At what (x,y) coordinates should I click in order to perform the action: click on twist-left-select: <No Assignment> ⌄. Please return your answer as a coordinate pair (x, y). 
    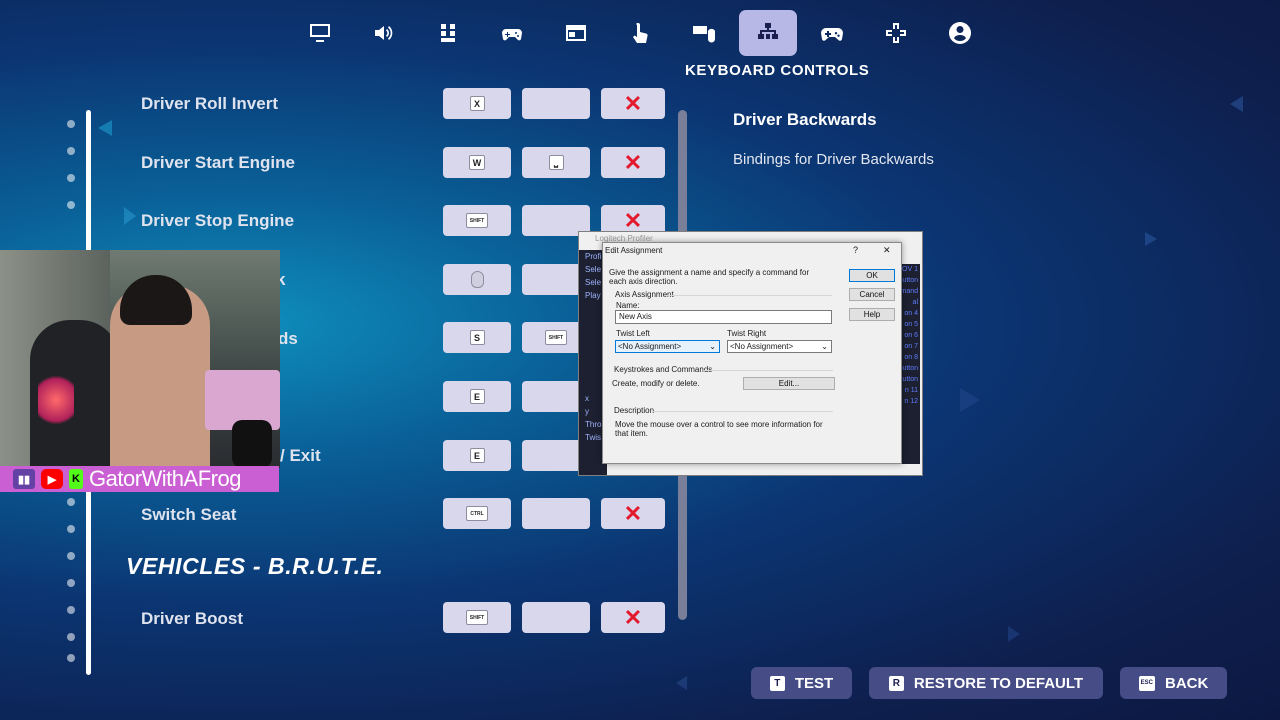
    Looking at the image, I should click on (667, 346).